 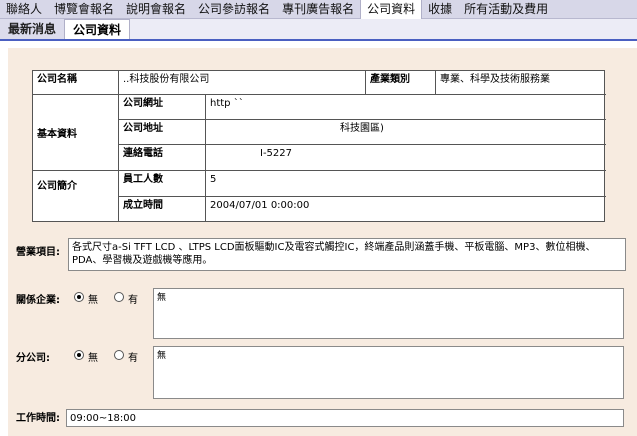 I want to click on affiliate-radio-no-label: 無, so click(x=93, y=300).